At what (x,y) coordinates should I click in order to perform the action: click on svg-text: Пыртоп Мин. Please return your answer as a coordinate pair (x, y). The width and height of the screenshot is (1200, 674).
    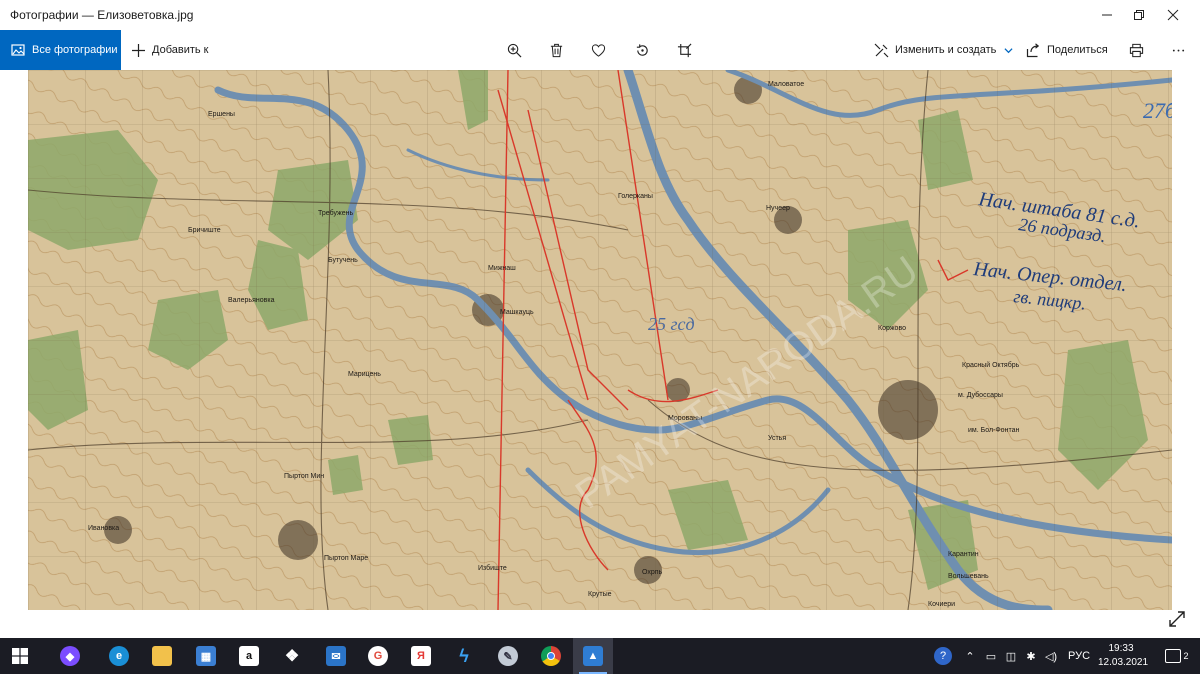
    Looking at the image, I should click on (304, 476).